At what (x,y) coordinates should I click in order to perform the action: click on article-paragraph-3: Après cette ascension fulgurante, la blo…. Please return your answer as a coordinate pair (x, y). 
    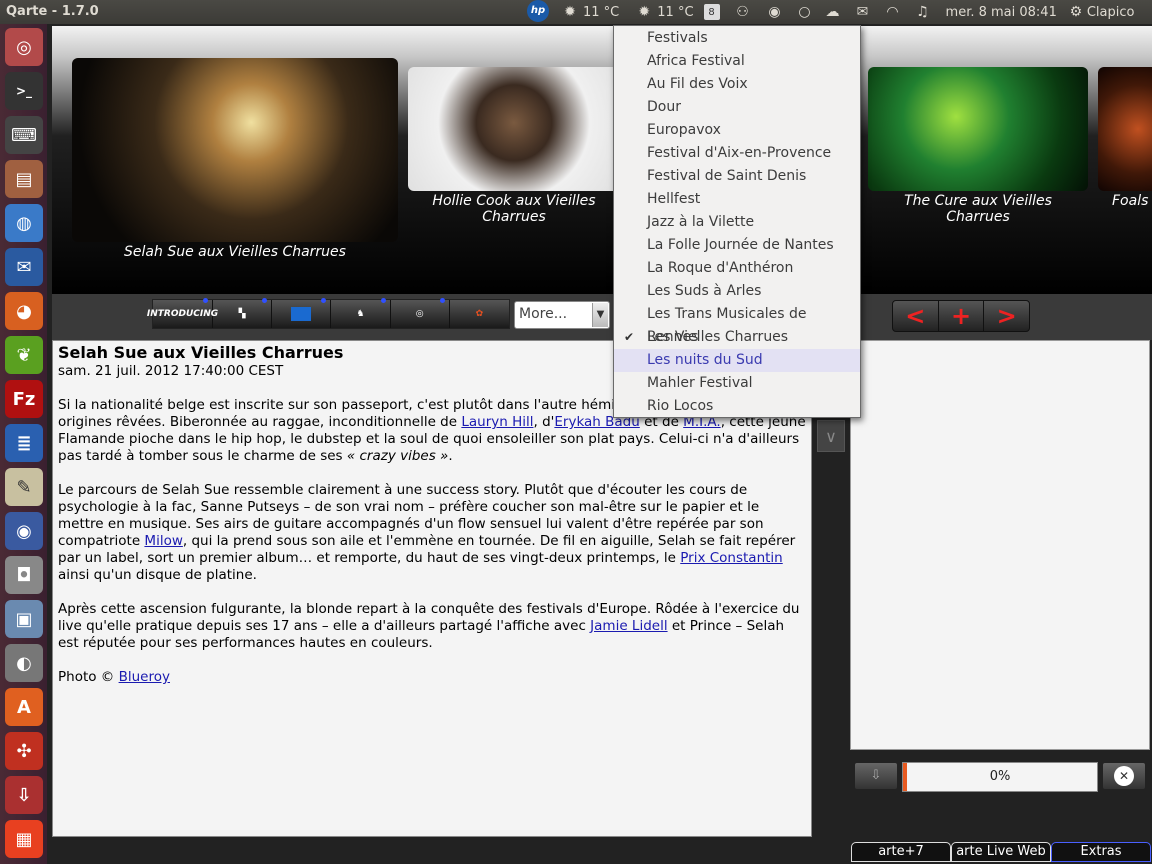
    Looking at the image, I should click on (429, 626).